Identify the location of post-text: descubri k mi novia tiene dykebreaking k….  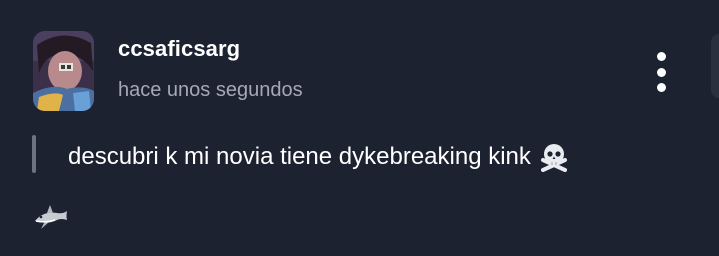
(299, 156).